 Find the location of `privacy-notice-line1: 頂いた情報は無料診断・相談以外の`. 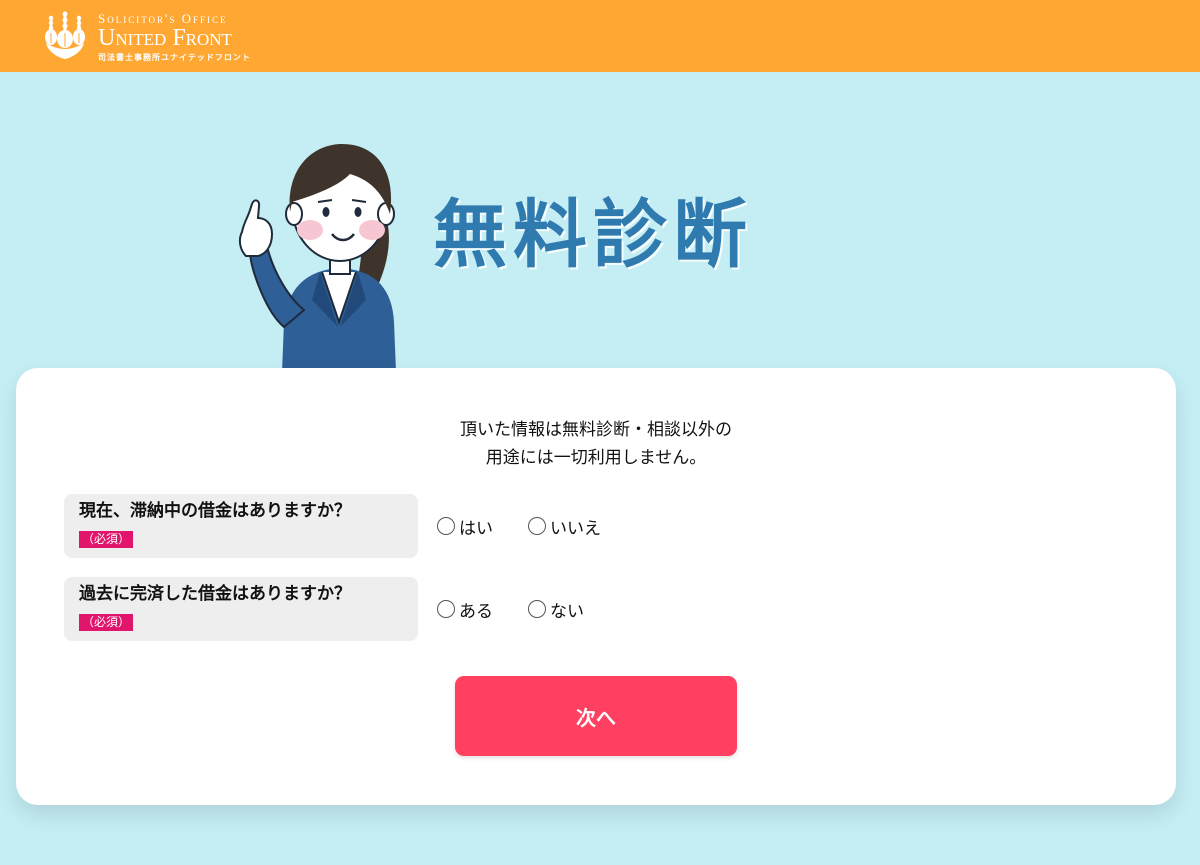

privacy-notice-line1: 頂いた情報は無料診断・相談以外の is located at coordinates (596, 430).